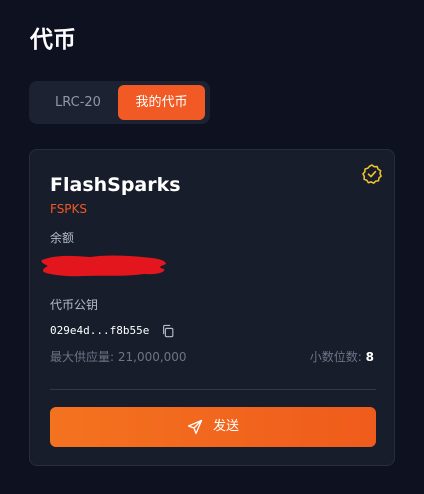 The image size is (424, 494). What do you see at coordinates (372, 174) in the screenshot?
I see `verified-badge-icon` at bounding box center [372, 174].